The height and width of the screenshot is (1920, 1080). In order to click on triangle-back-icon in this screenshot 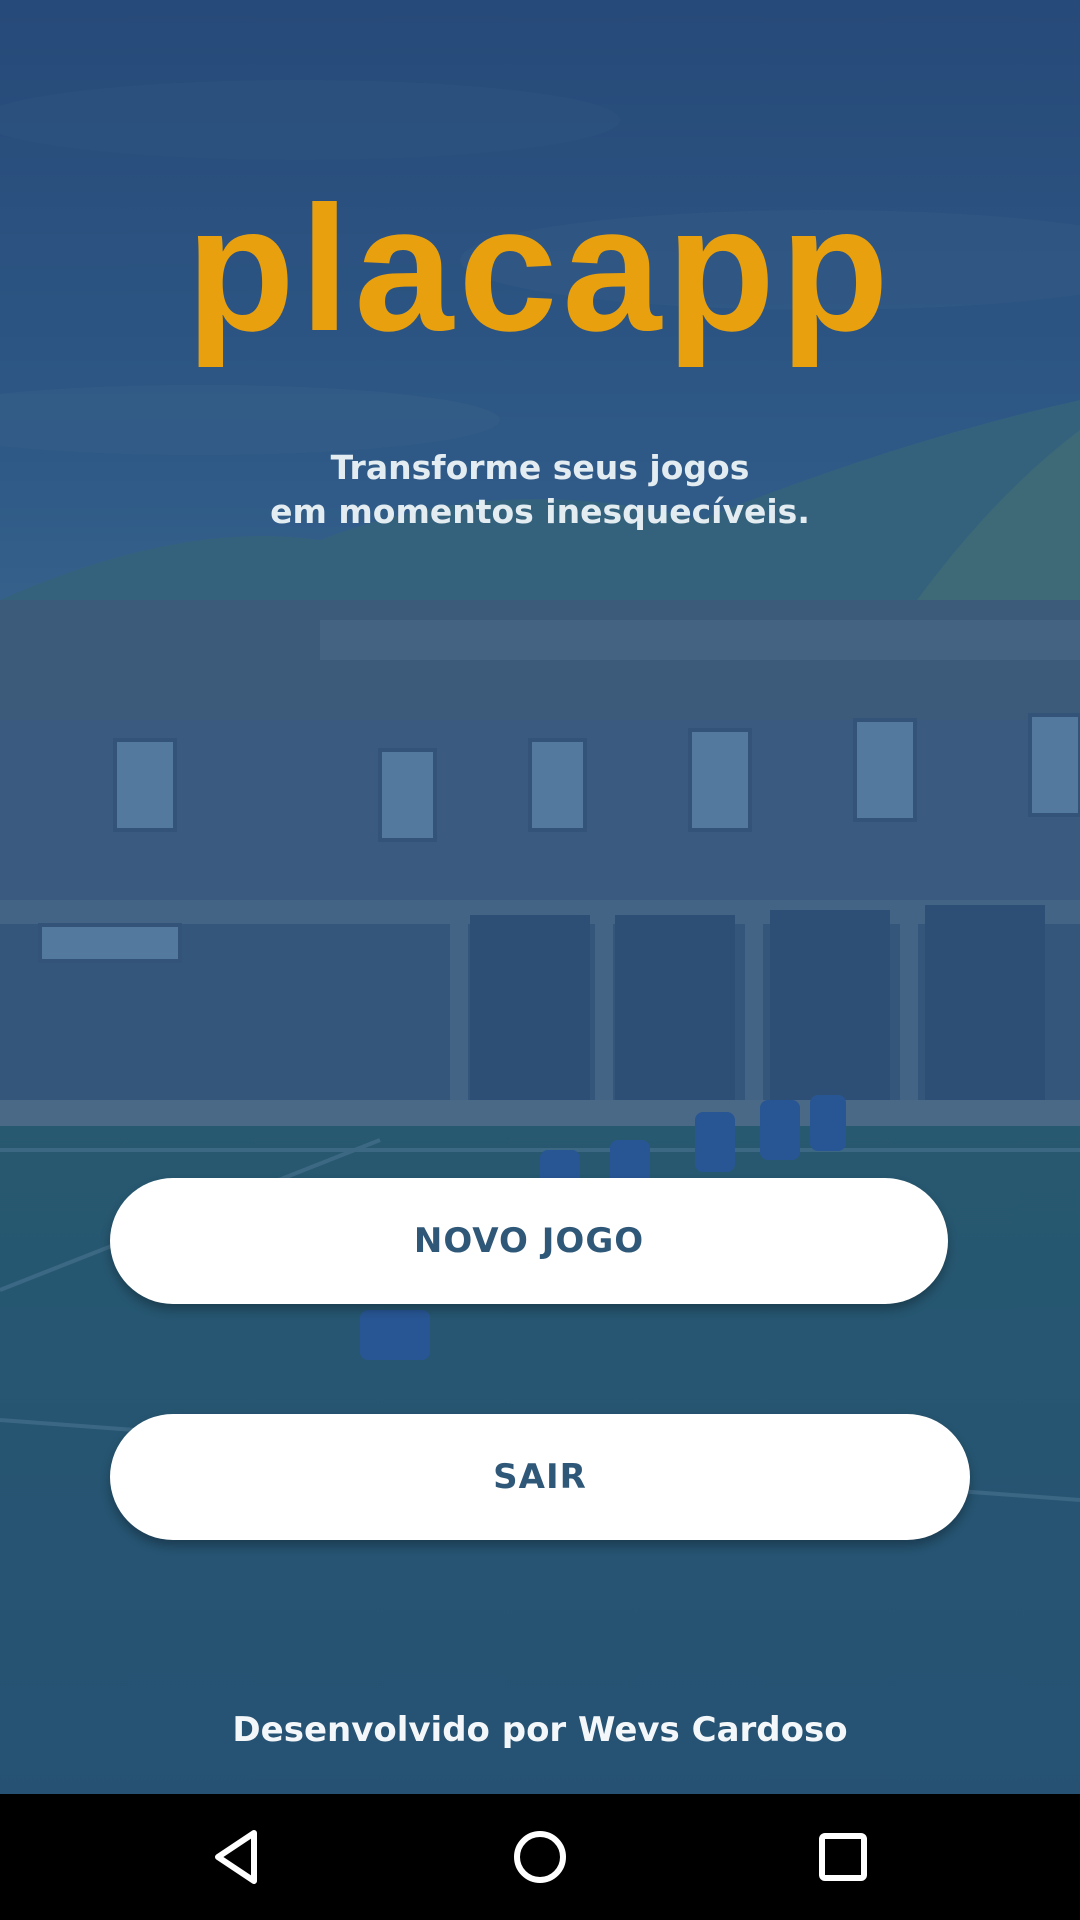, I will do `click(236, 1857)`.